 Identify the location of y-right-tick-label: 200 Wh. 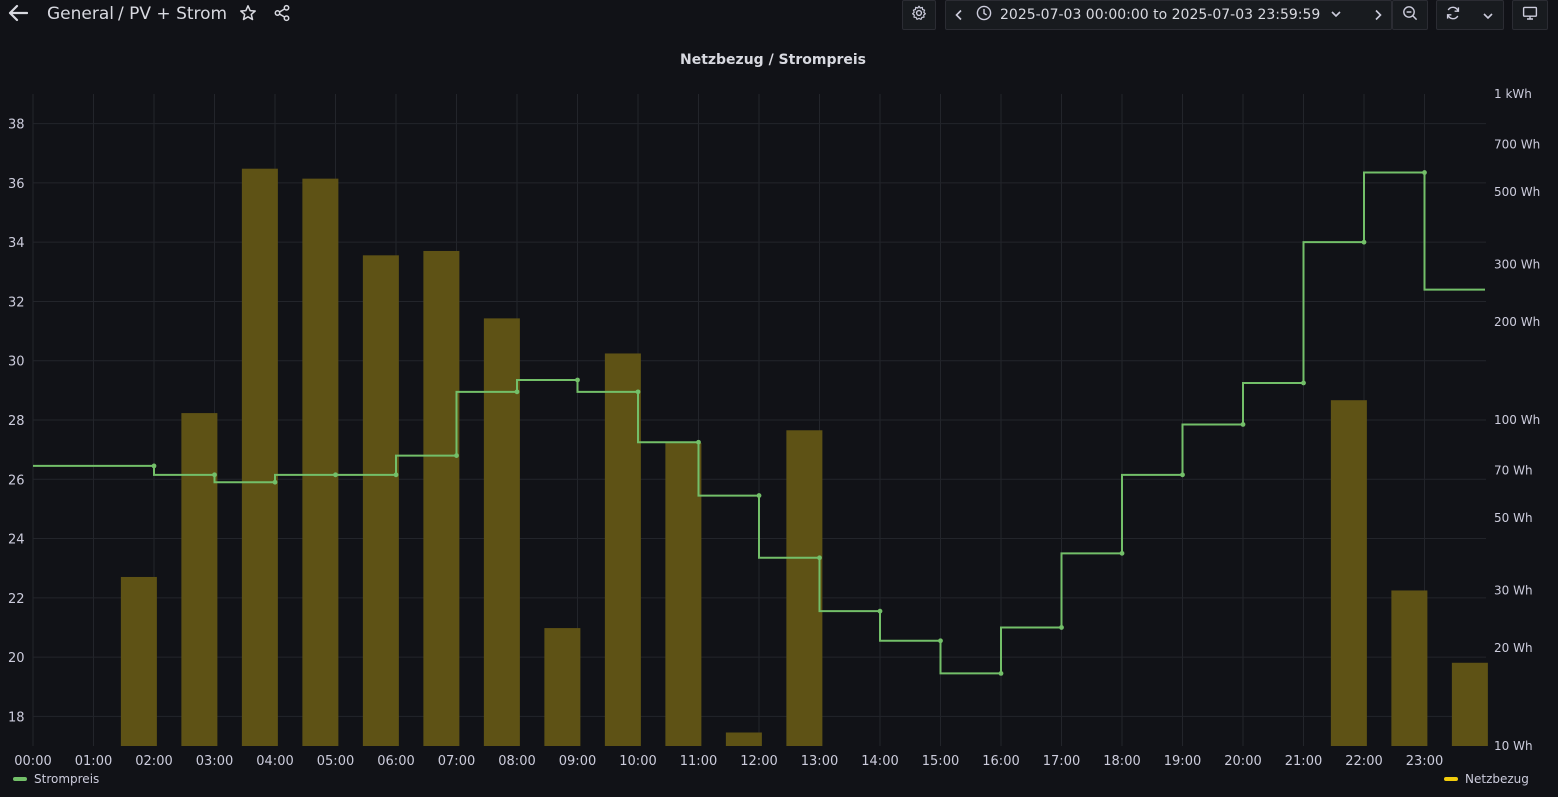
(1517, 322).